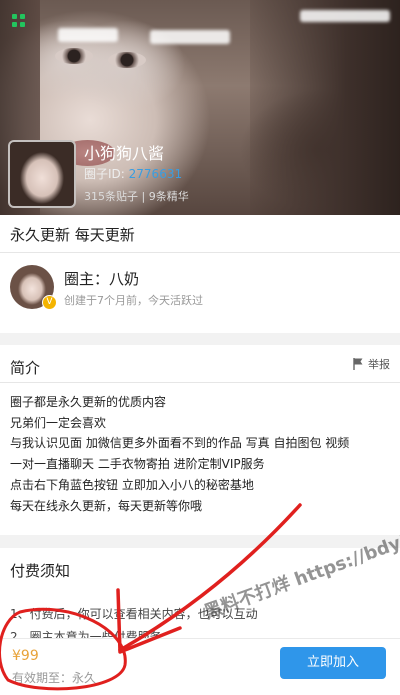  I want to click on intro-line: 点击右下角蓝色按钮 立即加入小八的秘密基地, so click(132, 484).